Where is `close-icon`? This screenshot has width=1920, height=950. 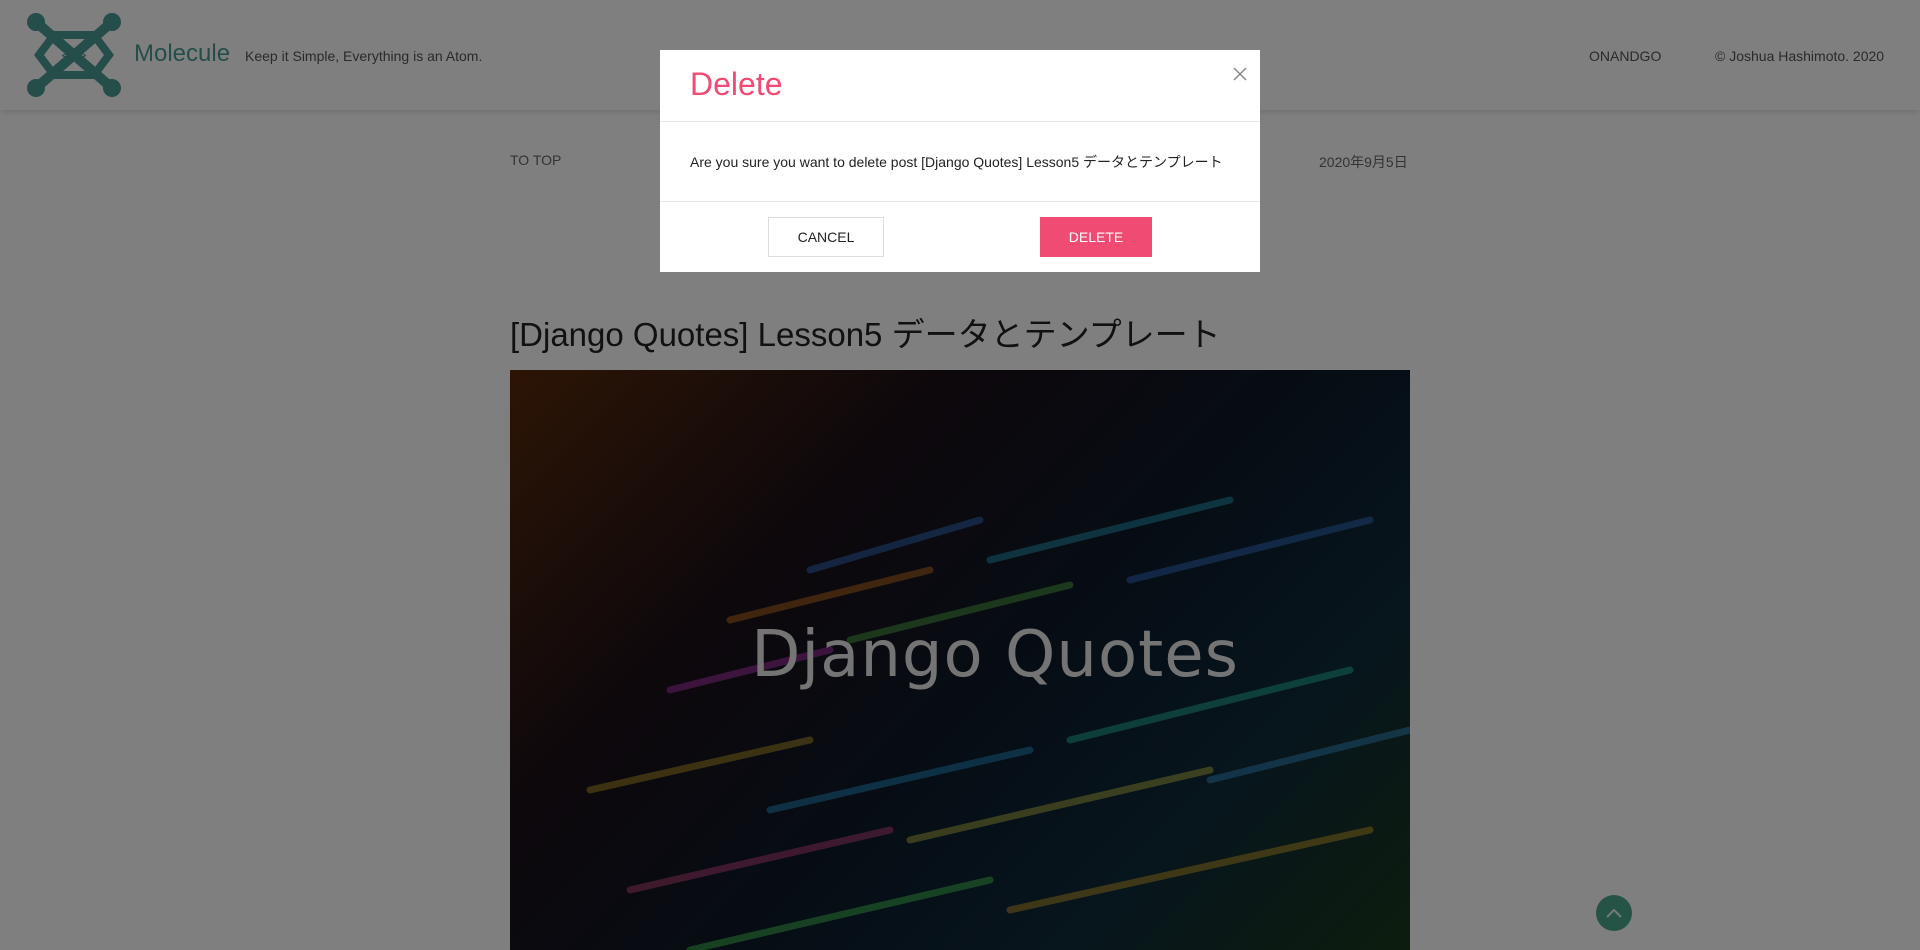 close-icon is located at coordinates (1240, 74).